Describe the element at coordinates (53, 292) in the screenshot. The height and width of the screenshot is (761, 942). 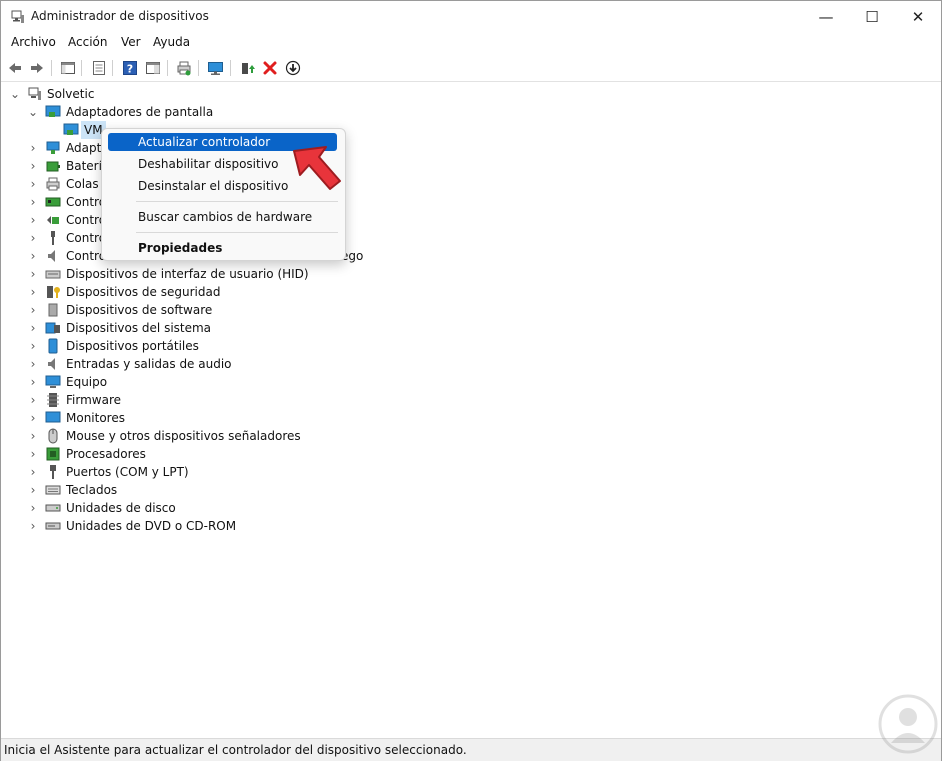
I see `security-key-icon` at that location.